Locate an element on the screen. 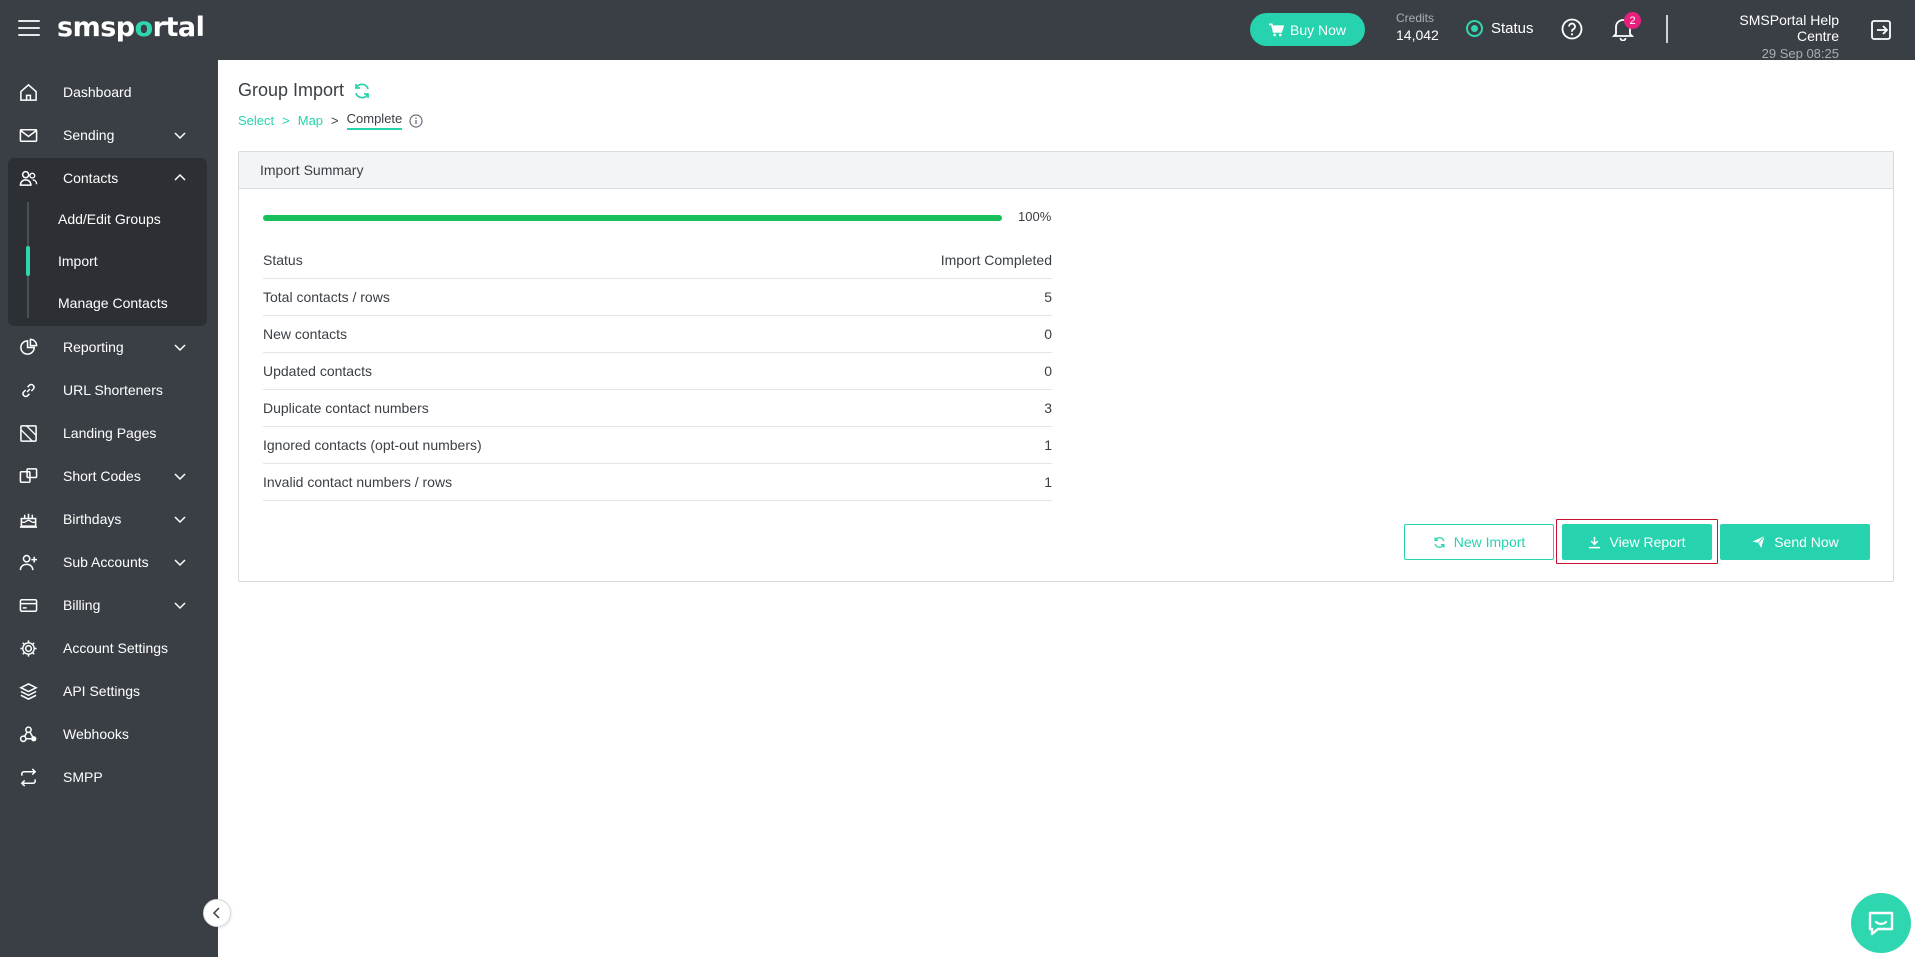 This screenshot has width=1915, height=957. sidebar-item-label: Contacts is located at coordinates (91, 178).